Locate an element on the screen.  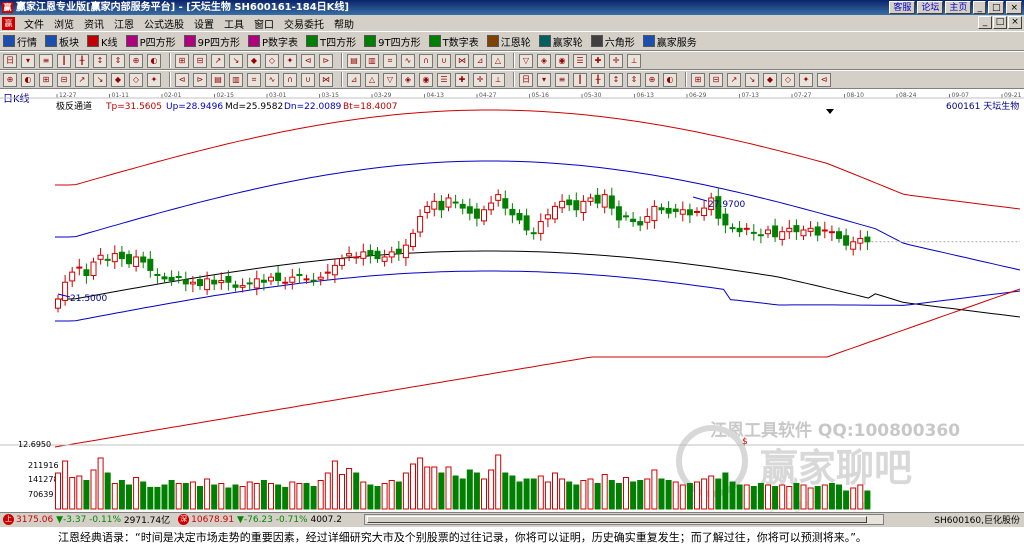
child-minimize-button: _ is located at coordinates (985, 22).